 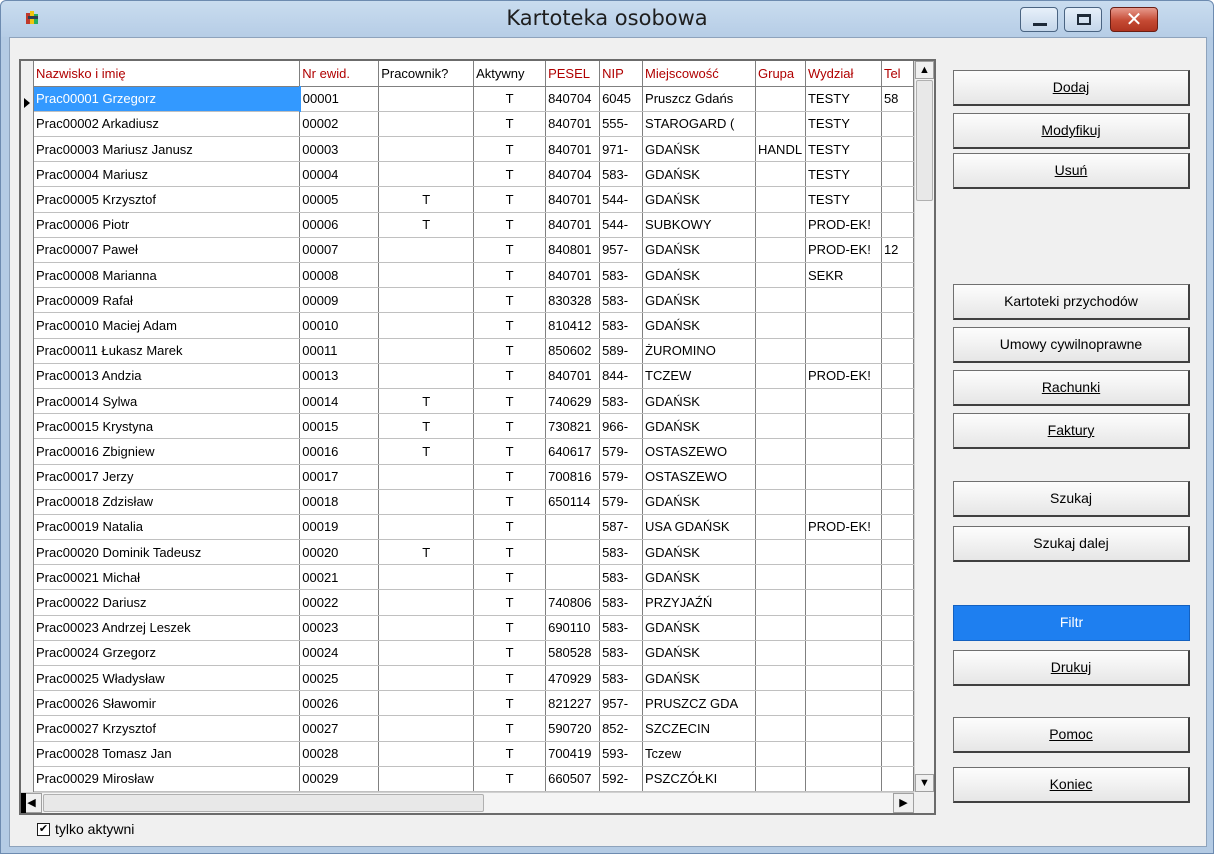 I want to click on modyfikuj-button: Modyfikuj, so click(x=1071, y=131).